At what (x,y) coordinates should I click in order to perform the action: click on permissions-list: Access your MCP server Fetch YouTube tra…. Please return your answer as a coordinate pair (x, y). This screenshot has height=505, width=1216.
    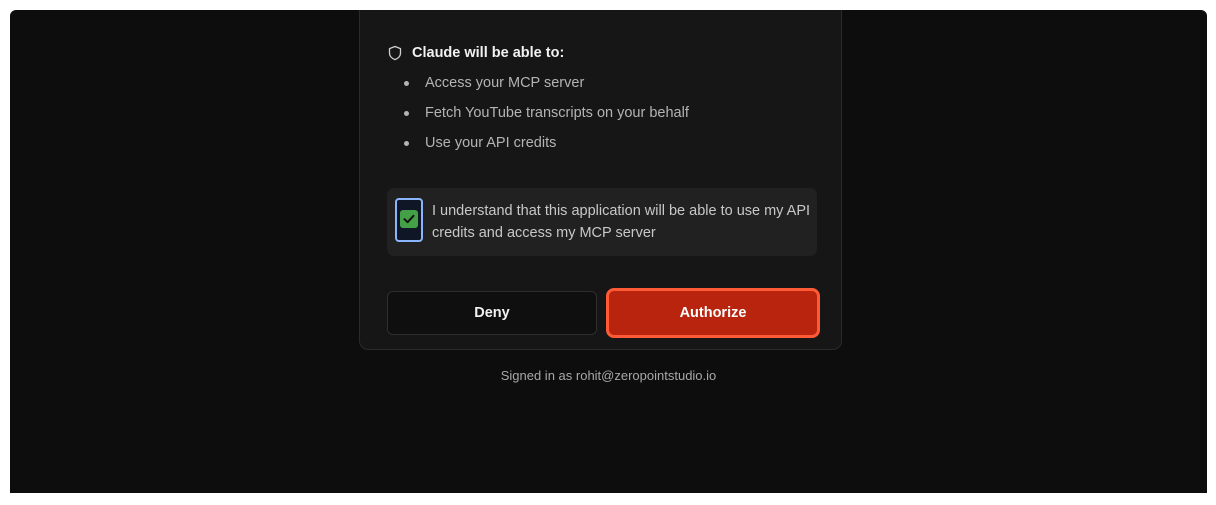
    Looking at the image, I should click on (538, 113).